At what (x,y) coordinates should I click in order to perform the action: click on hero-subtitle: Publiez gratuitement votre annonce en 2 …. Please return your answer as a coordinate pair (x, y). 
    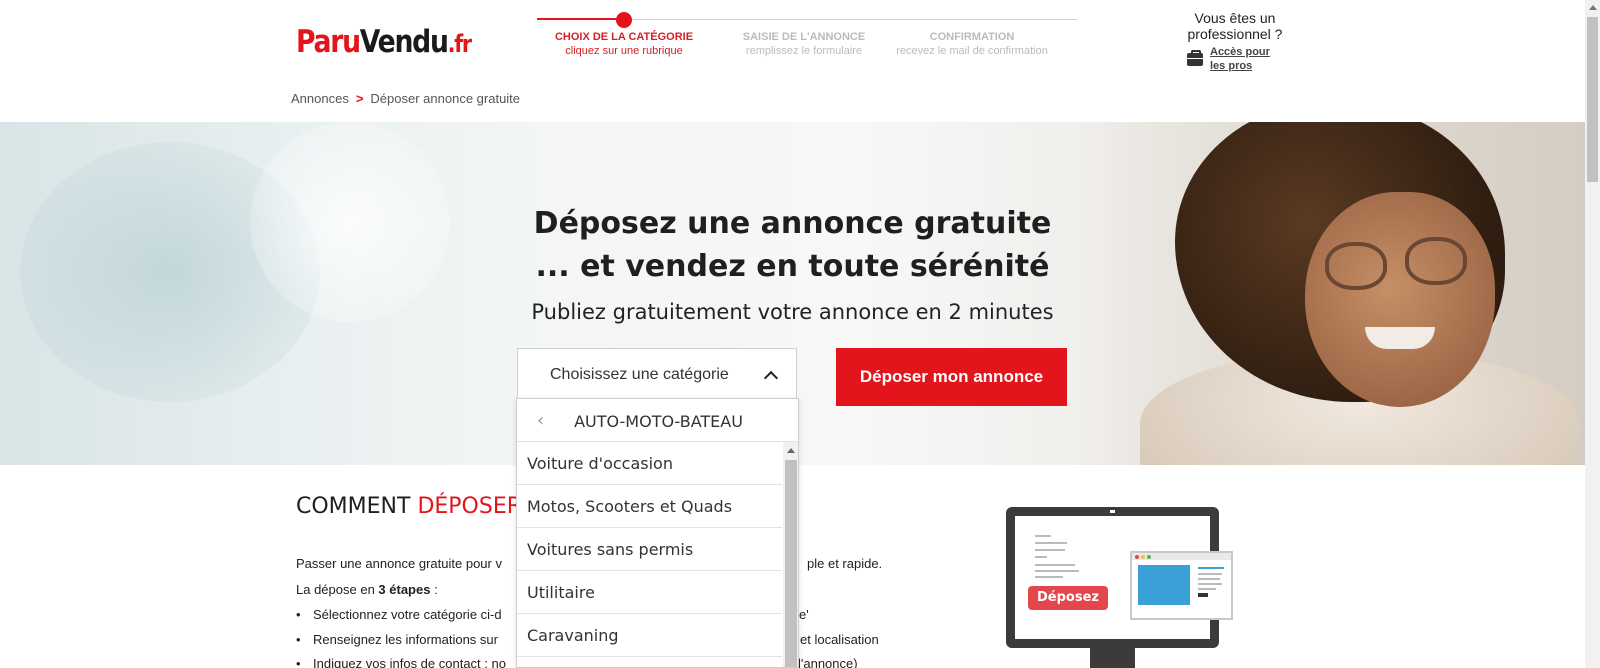
    Looking at the image, I should click on (792, 312).